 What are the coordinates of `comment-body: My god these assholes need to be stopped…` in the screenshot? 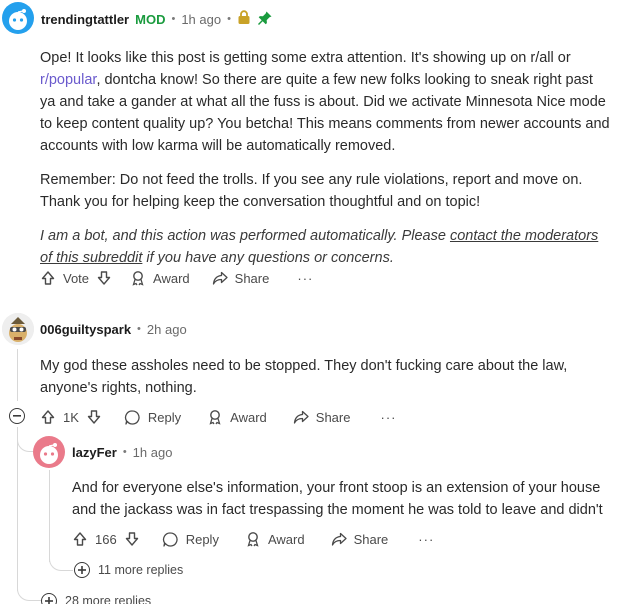 It's located at (326, 383).